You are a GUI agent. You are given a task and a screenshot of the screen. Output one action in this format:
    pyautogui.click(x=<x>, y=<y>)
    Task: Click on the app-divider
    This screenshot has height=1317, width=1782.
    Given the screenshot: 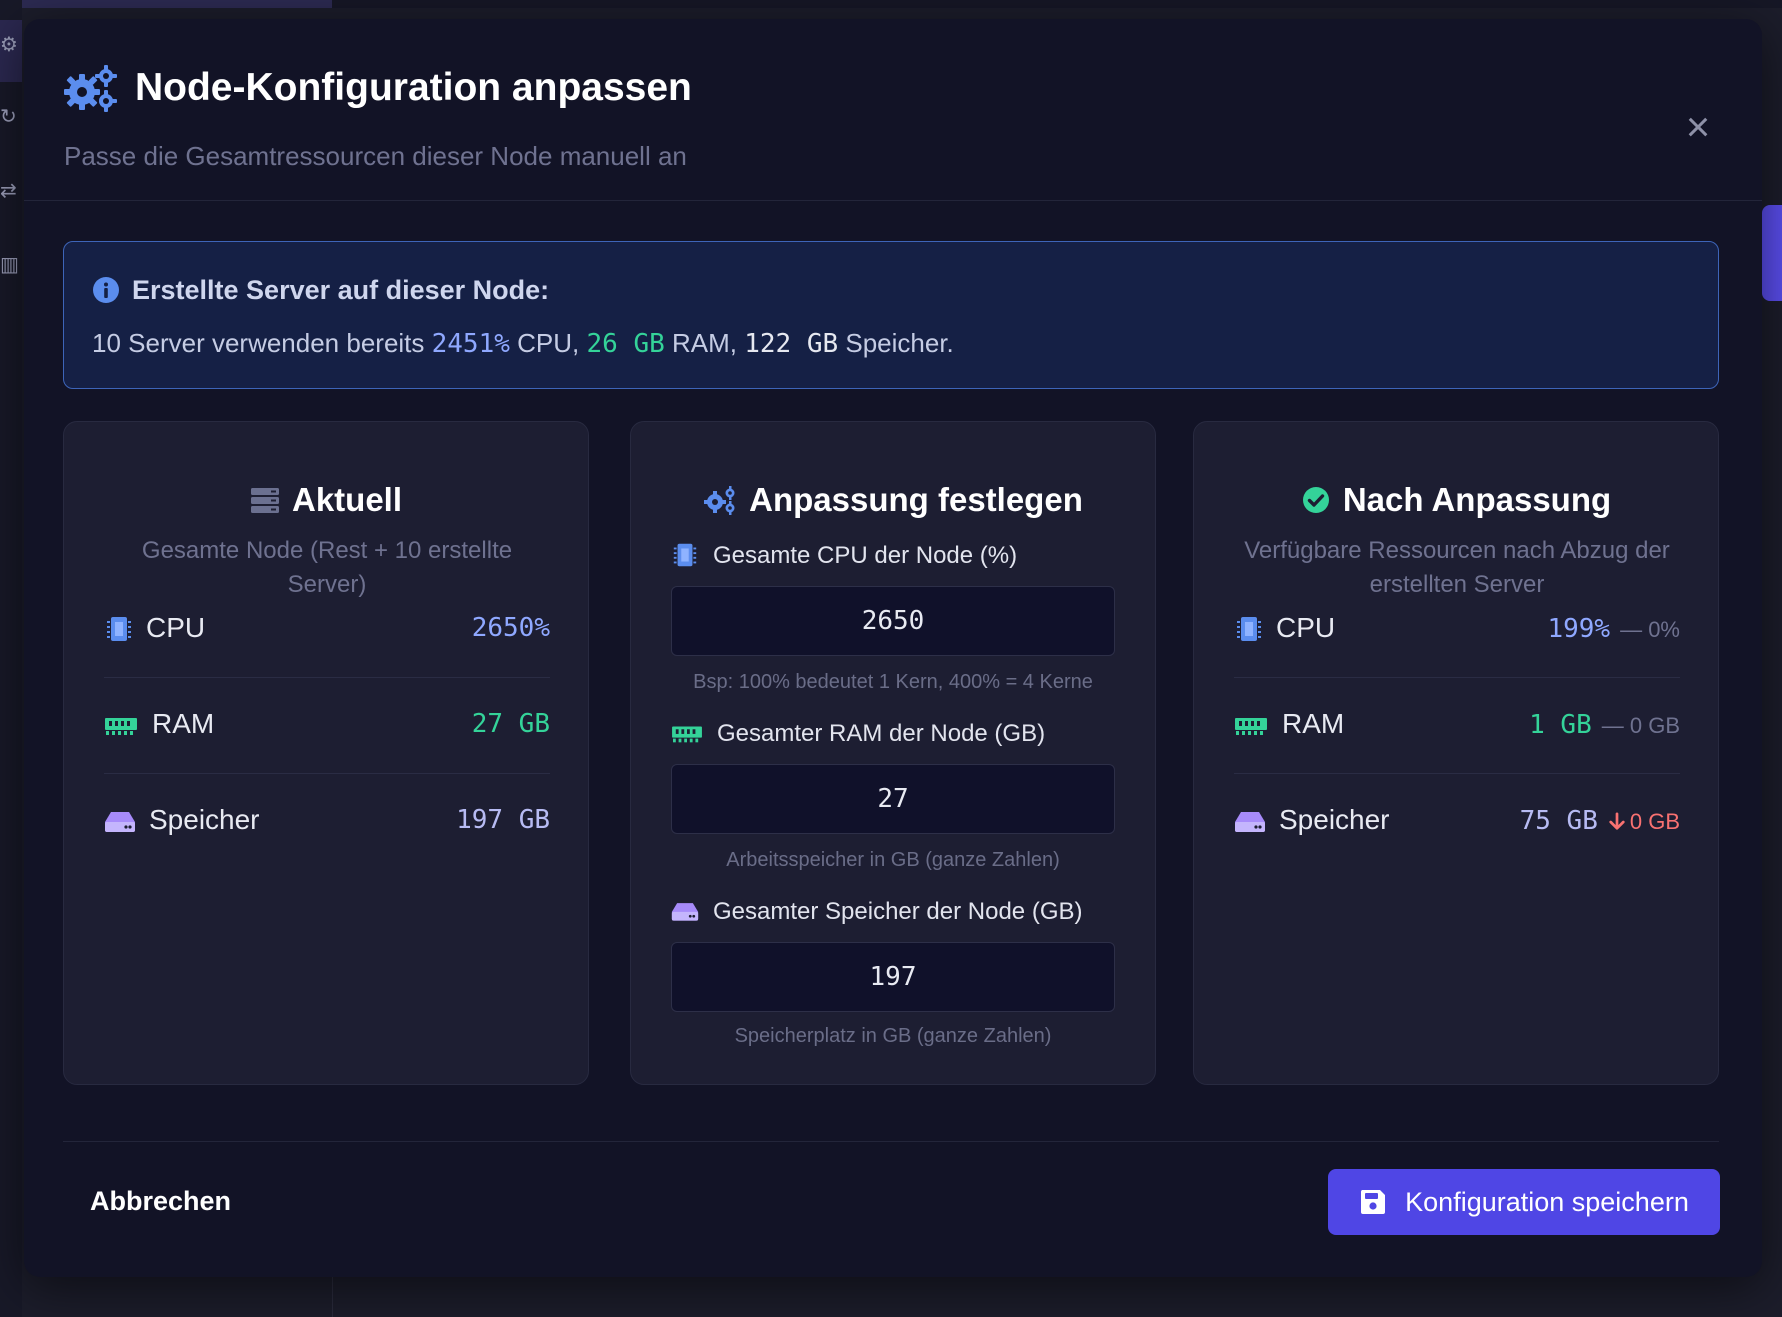 What is the action you would take?
    pyautogui.click(x=332, y=1293)
    